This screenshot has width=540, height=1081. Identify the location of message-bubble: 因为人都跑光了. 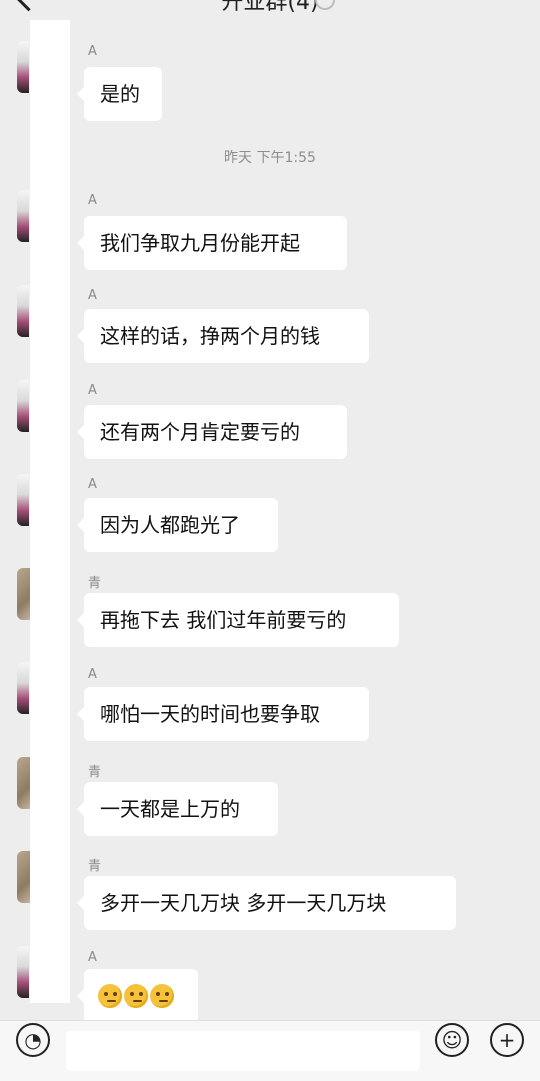
(177, 525).